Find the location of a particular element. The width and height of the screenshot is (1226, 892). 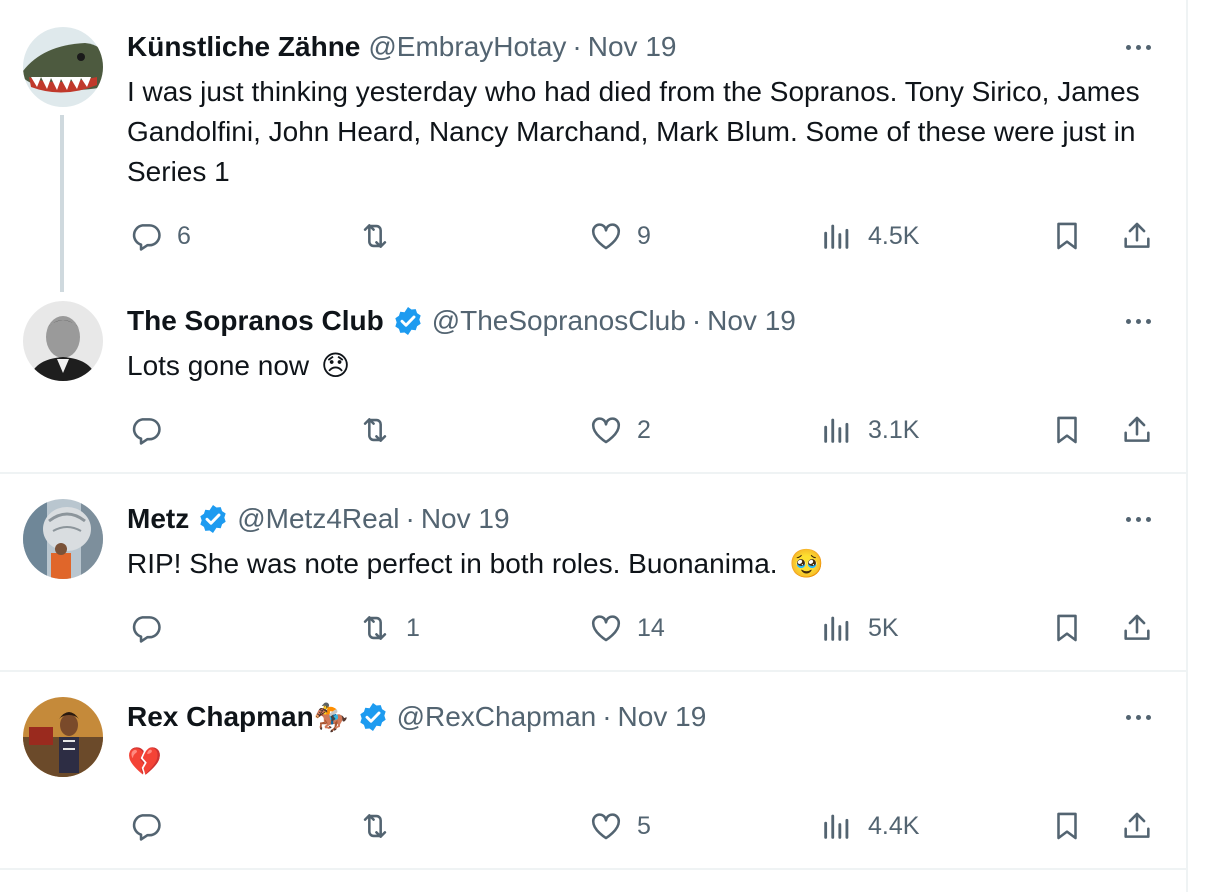

timeline-border is located at coordinates (1187, 446).